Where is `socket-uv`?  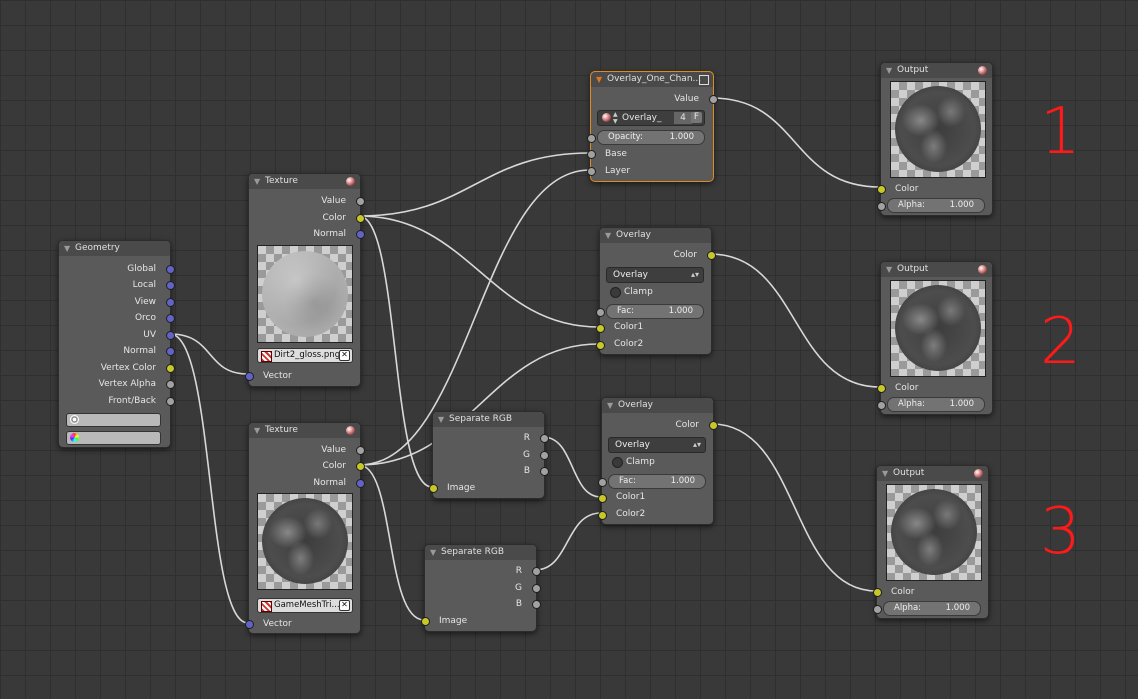 socket-uv is located at coordinates (170, 335).